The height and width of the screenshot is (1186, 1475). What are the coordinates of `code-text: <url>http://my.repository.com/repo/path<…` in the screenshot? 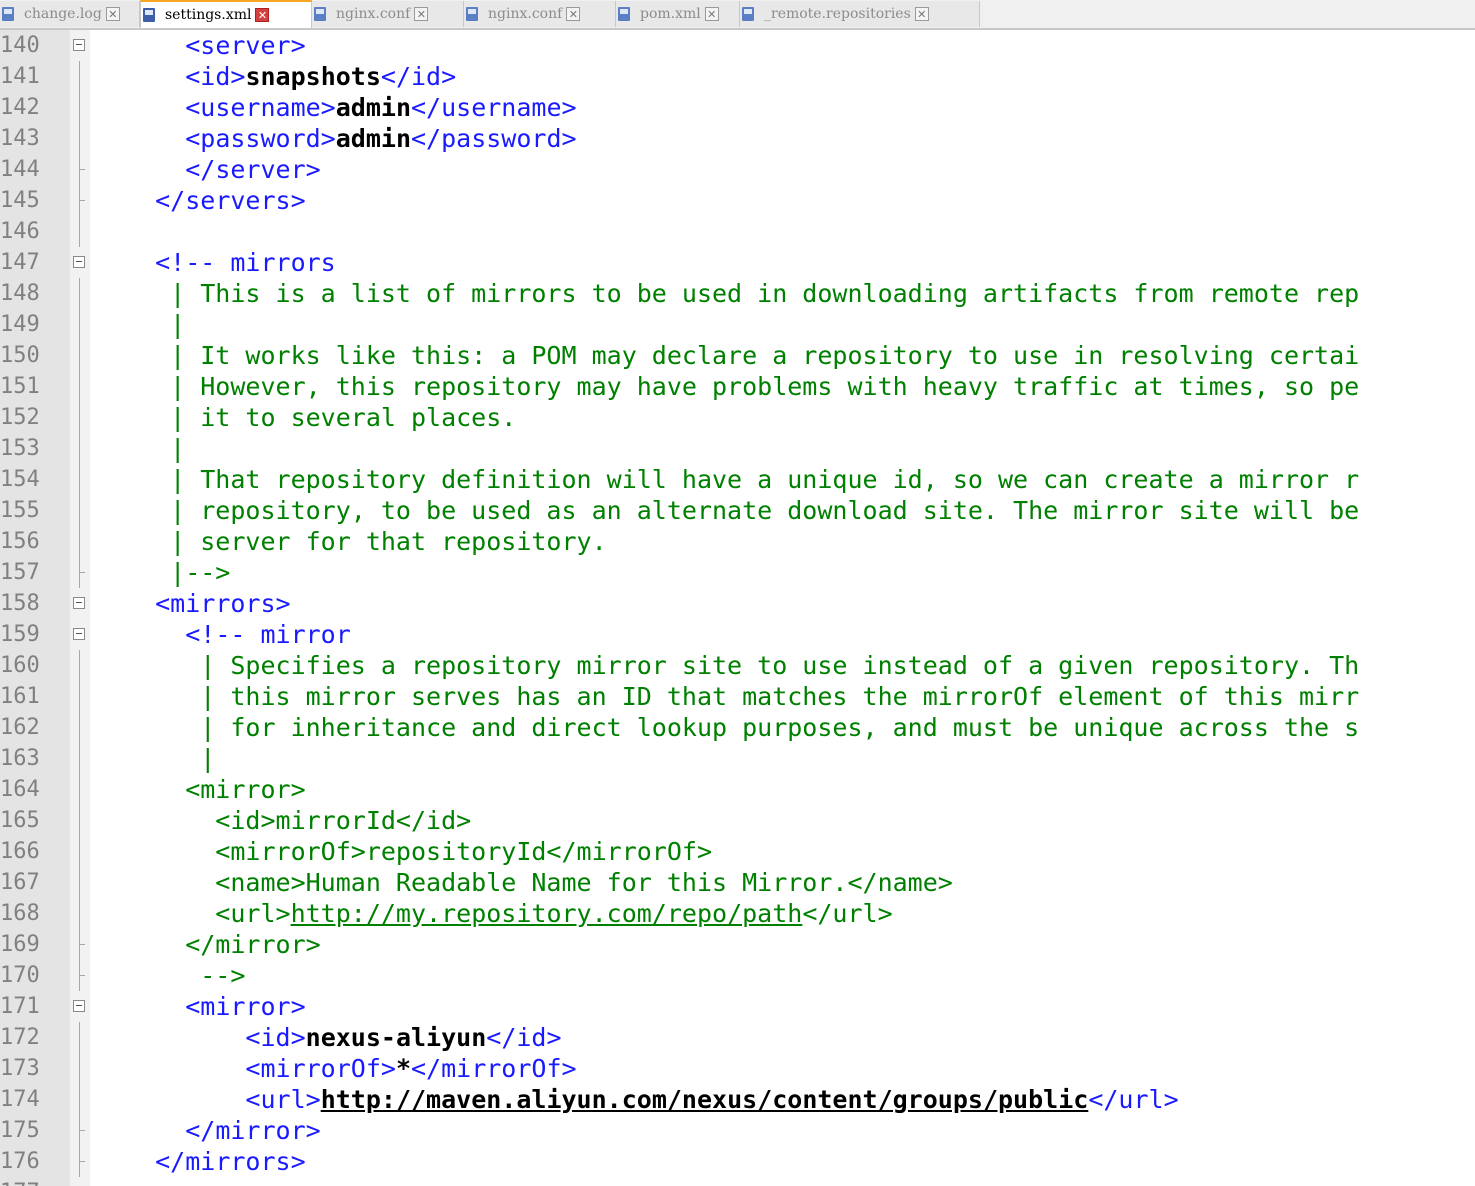 It's located at (508, 913).